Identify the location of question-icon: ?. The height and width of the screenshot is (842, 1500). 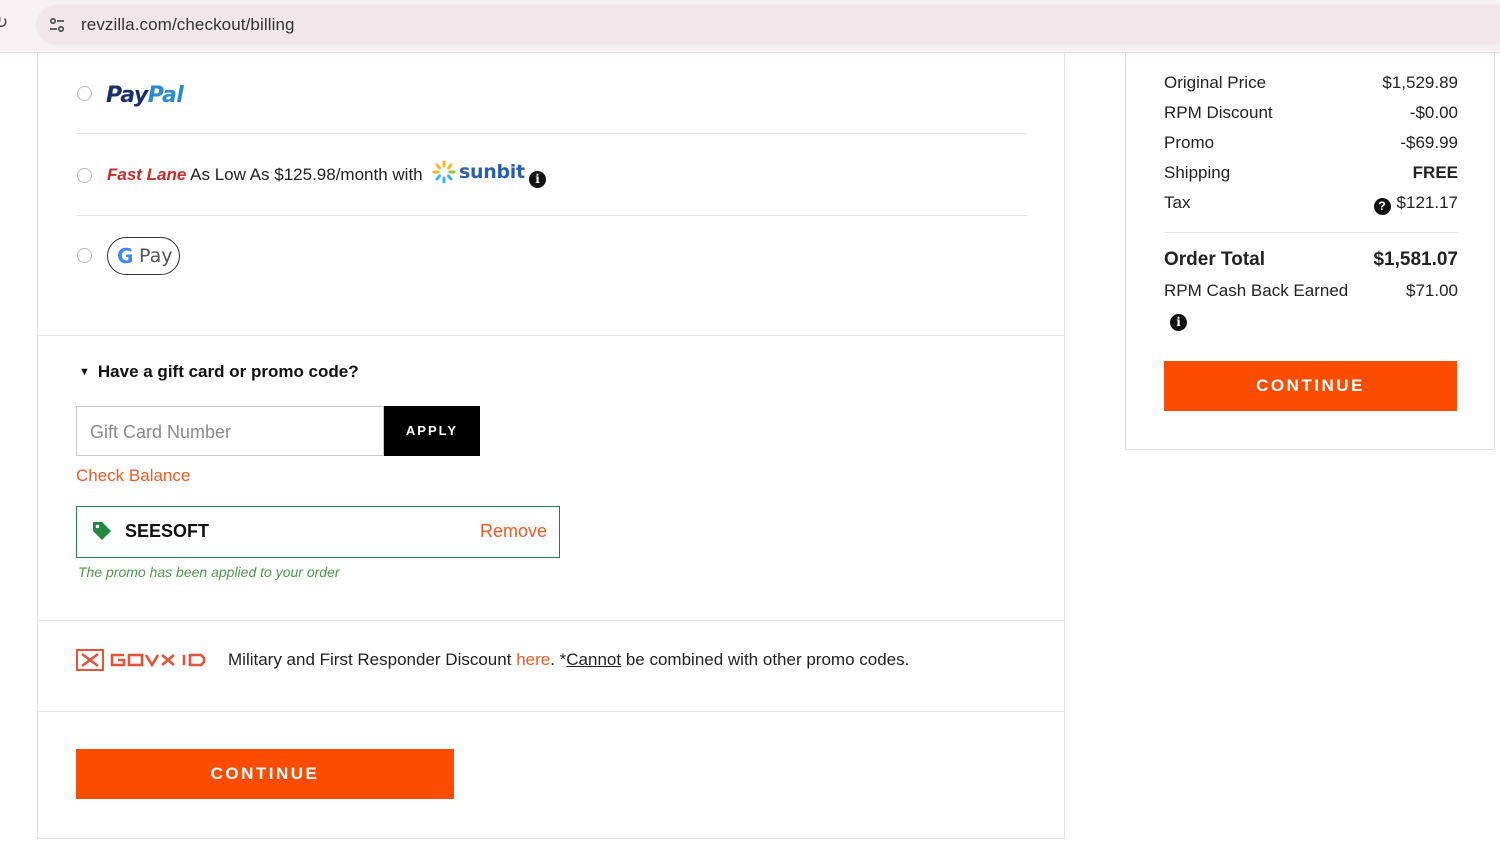
(1382, 206).